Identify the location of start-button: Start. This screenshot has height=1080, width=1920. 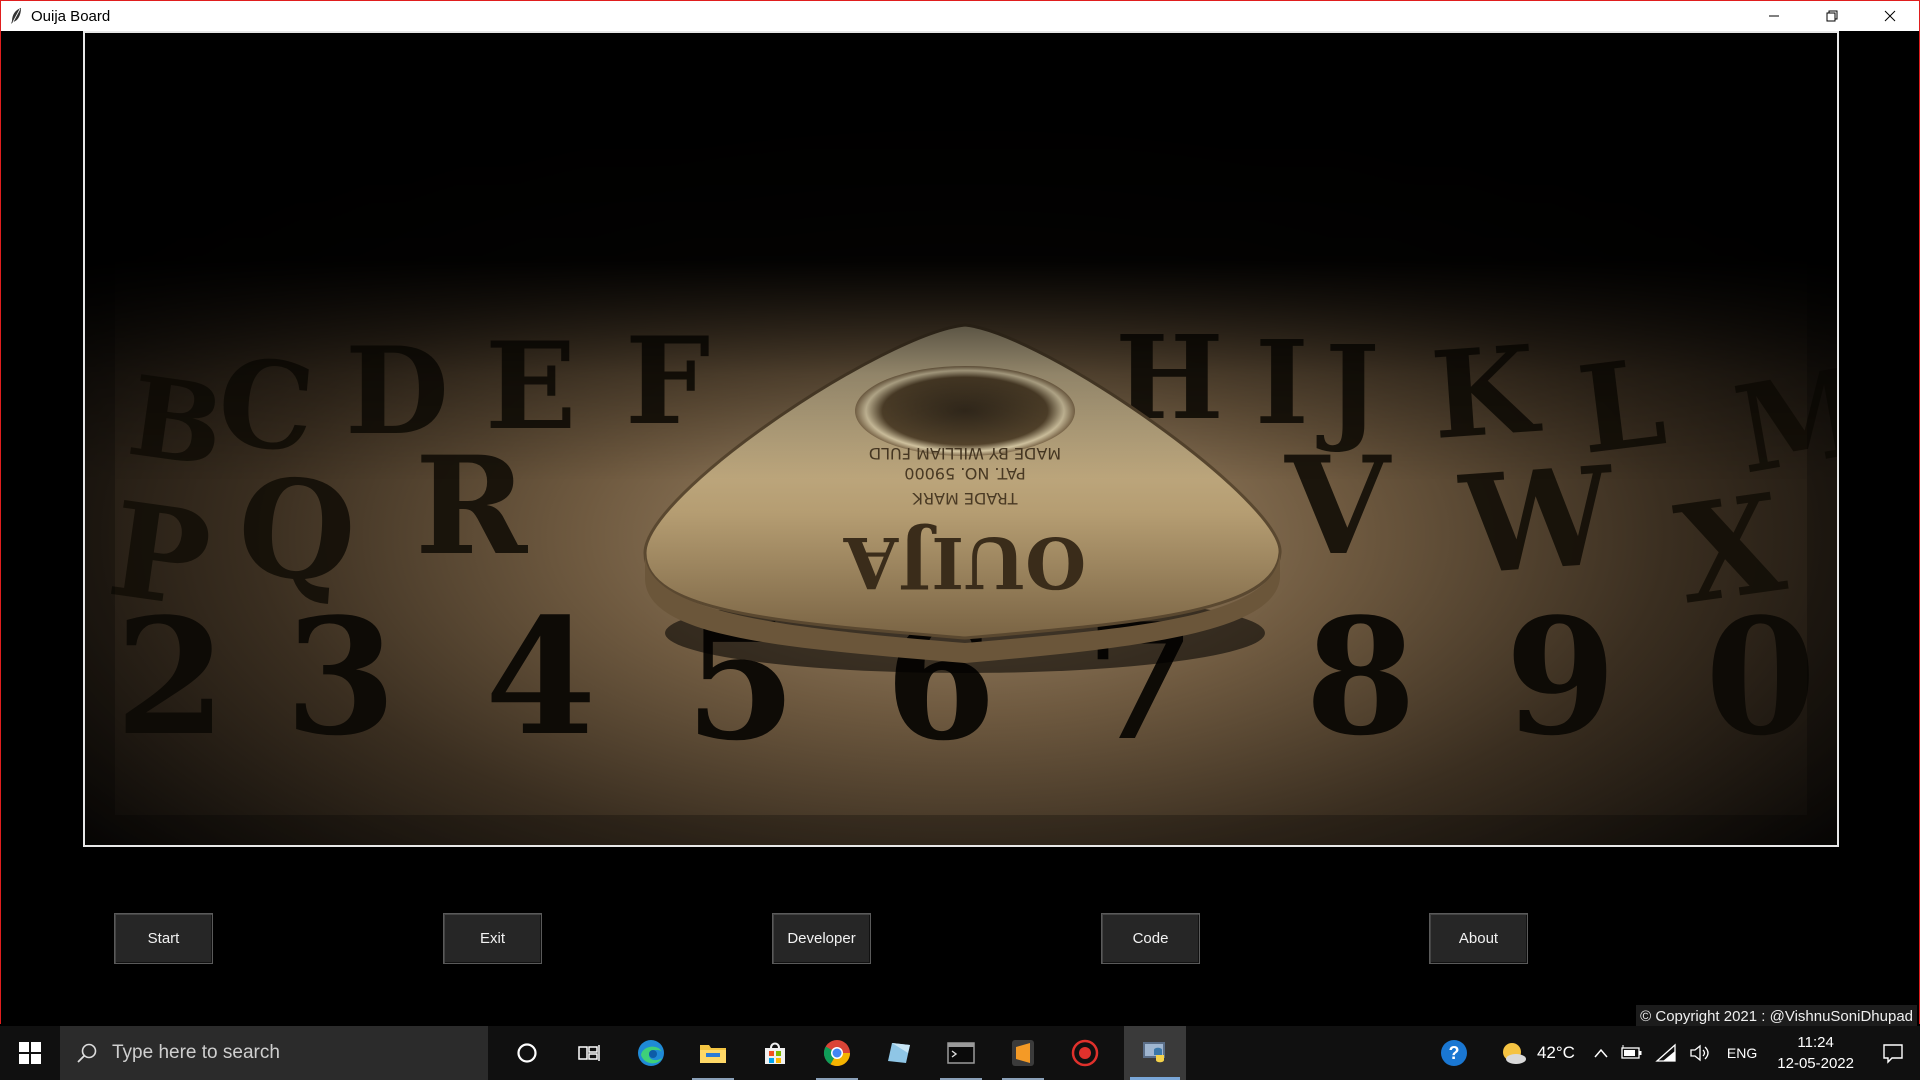
(163, 938).